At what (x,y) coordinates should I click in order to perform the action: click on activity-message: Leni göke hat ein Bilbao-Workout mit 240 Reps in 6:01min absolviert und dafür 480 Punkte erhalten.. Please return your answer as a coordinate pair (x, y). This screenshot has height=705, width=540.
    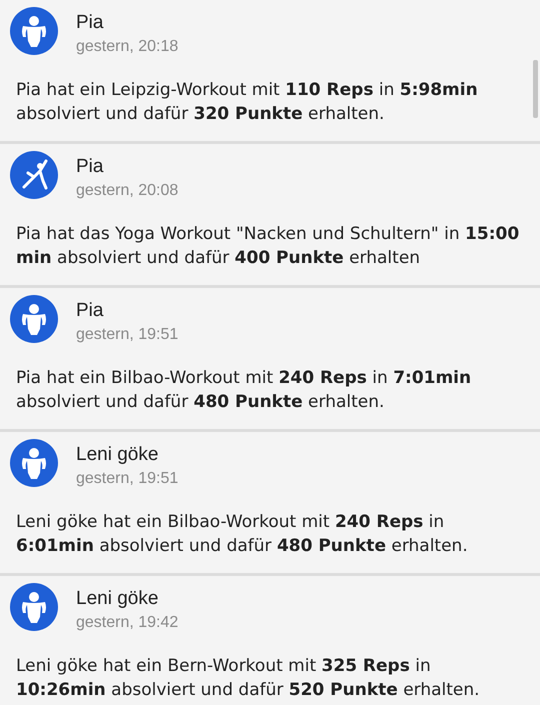
    Looking at the image, I should click on (242, 534).